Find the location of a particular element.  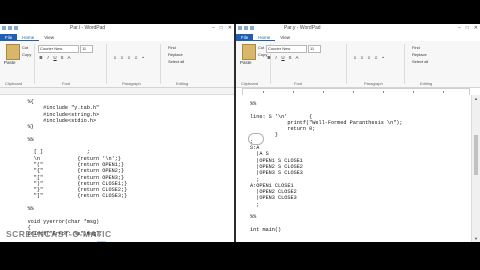

copy-button: Copy is located at coordinates (26, 54).